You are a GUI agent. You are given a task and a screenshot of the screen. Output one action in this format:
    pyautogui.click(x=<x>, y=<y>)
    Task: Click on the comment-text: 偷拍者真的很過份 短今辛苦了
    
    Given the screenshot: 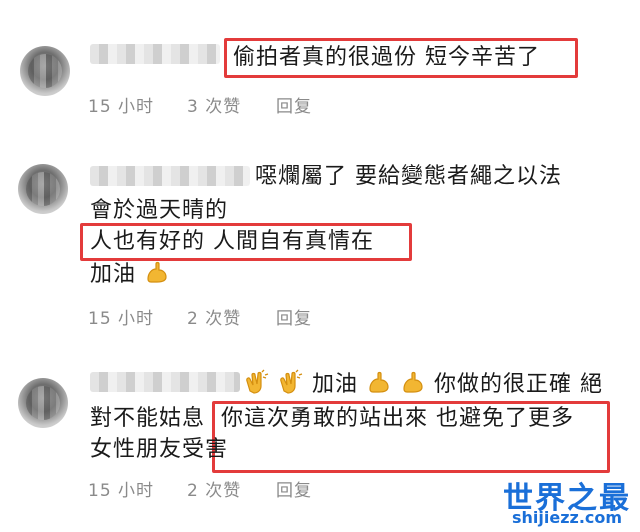 What is the action you would take?
    pyautogui.click(x=386, y=57)
    